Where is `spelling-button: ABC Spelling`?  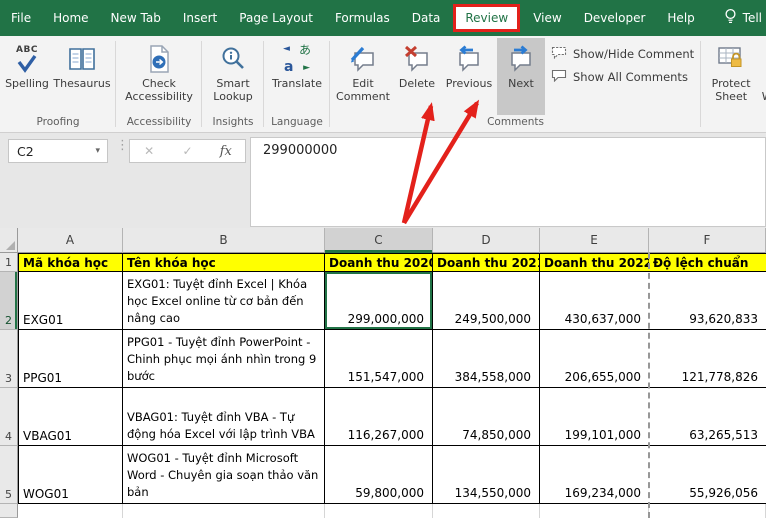
spelling-button: ABC Spelling is located at coordinates (27, 76).